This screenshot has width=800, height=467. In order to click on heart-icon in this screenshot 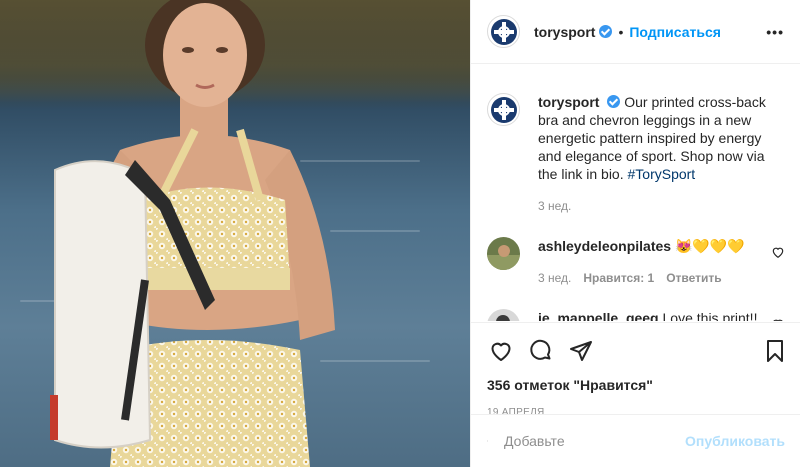, I will do `click(501, 351)`.